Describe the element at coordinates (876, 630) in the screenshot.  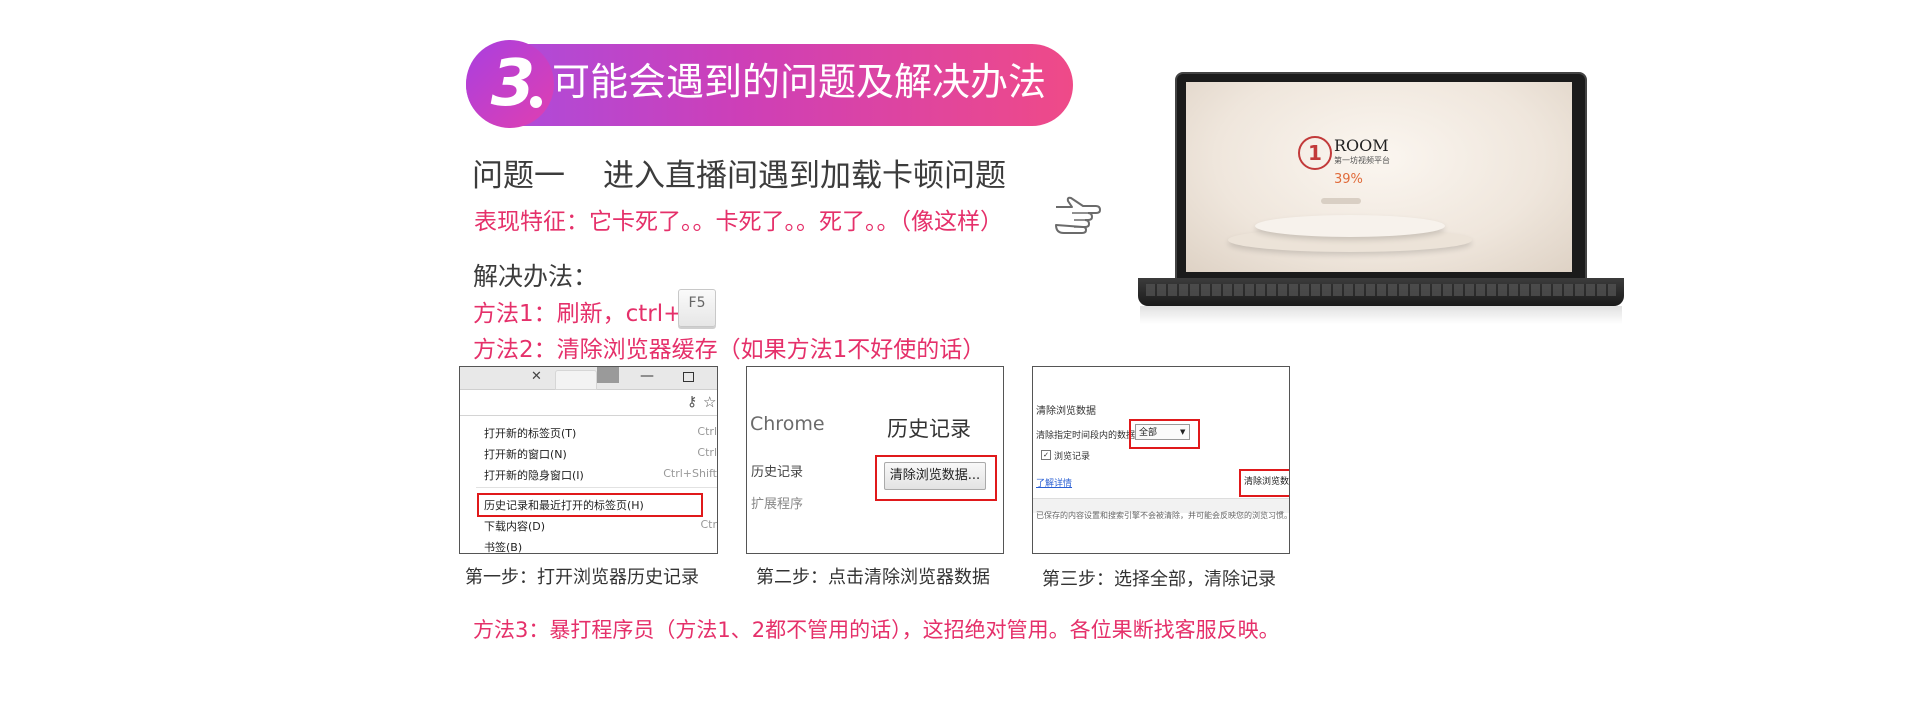
I see `method-3: 方法3：暴打程序员（方法1、2都不管用的话），这招绝对管用。各位果断找客服反映。` at that location.